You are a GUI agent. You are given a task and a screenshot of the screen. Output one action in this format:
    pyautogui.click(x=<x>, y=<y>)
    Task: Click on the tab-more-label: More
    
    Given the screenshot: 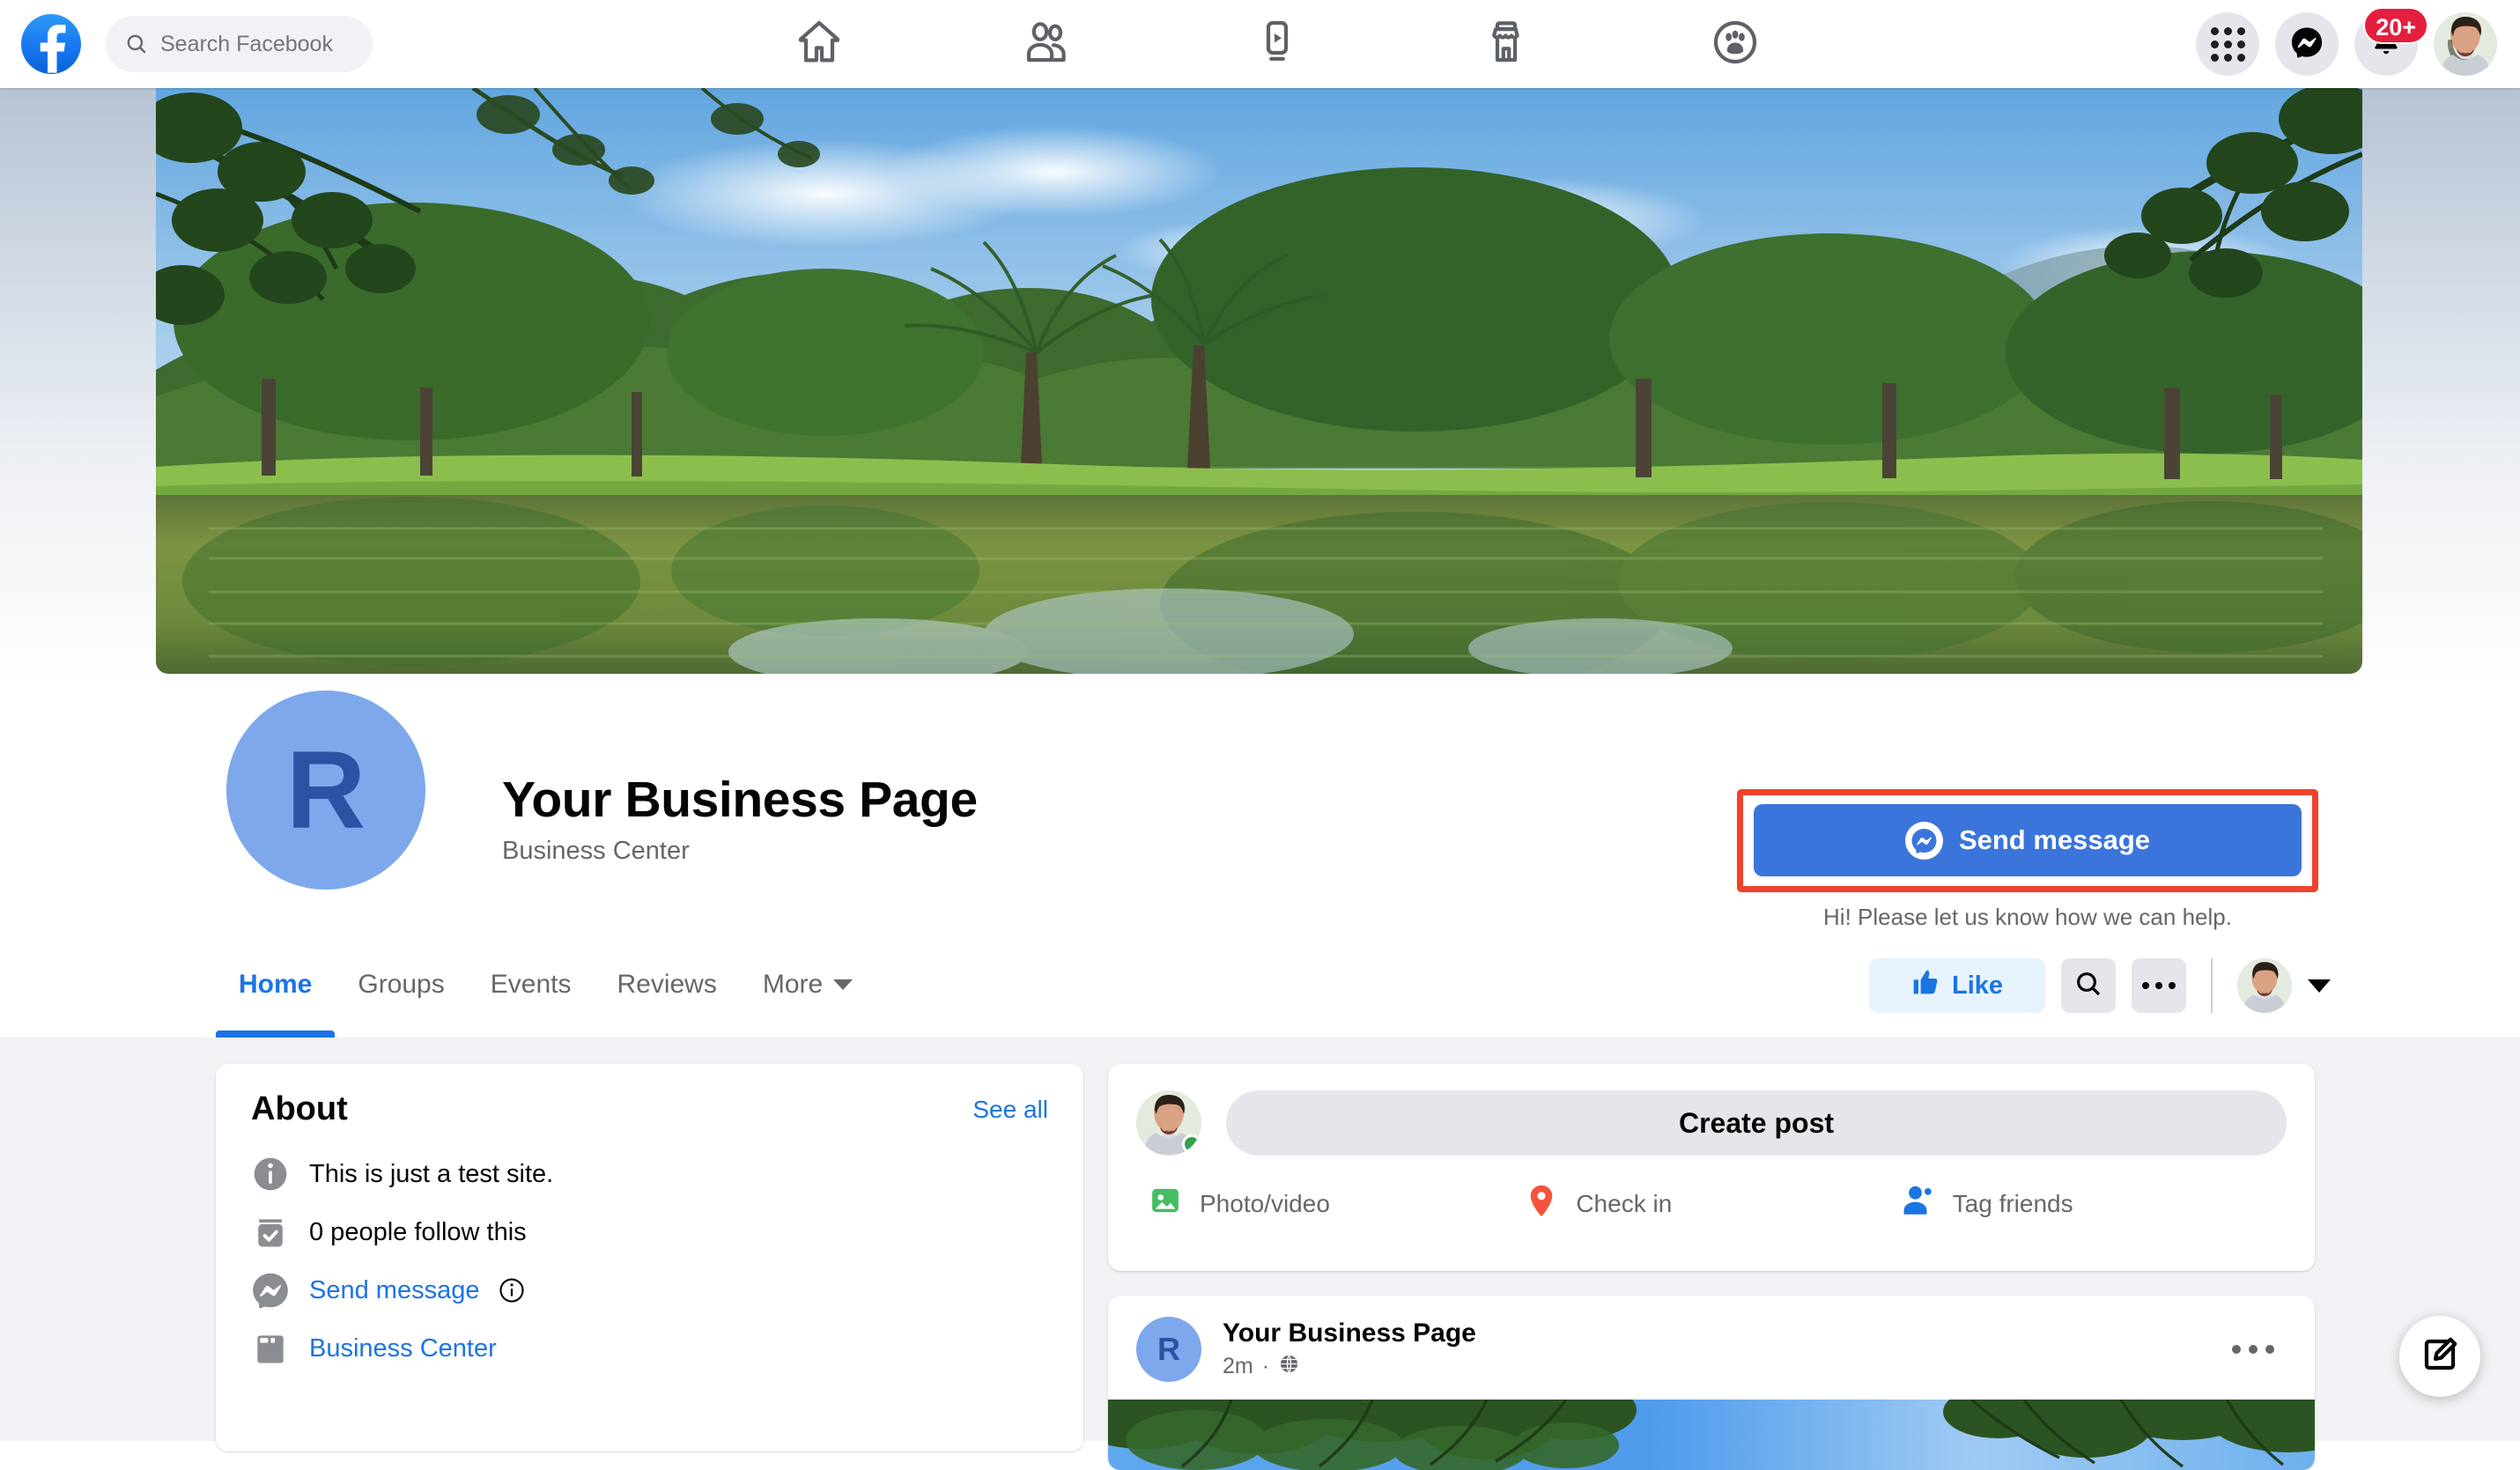 What is the action you would take?
    pyautogui.click(x=793, y=985)
    